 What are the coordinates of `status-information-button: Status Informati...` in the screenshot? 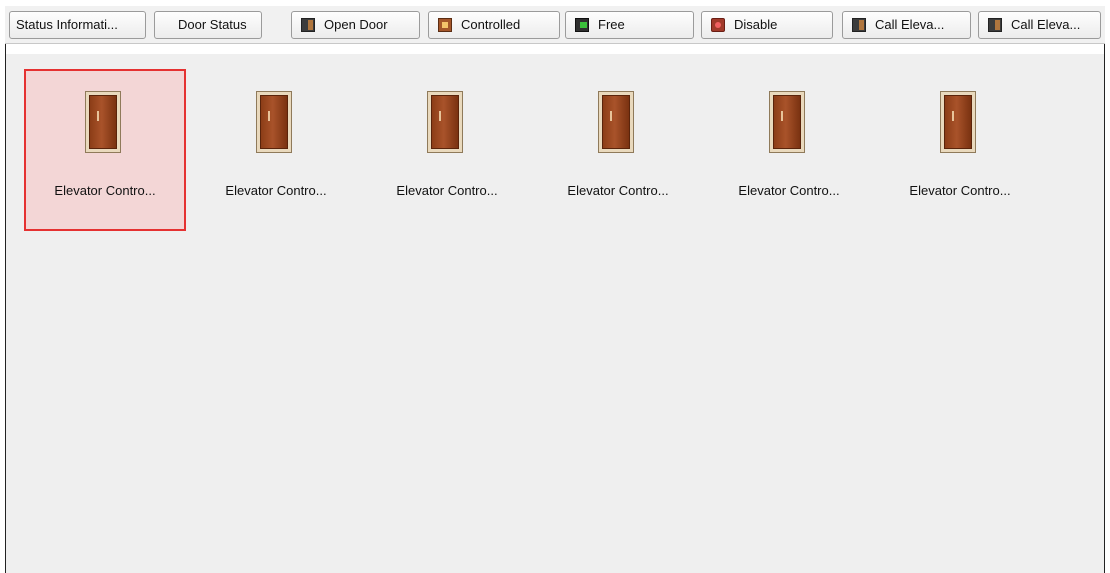 It's located at (77, 25).